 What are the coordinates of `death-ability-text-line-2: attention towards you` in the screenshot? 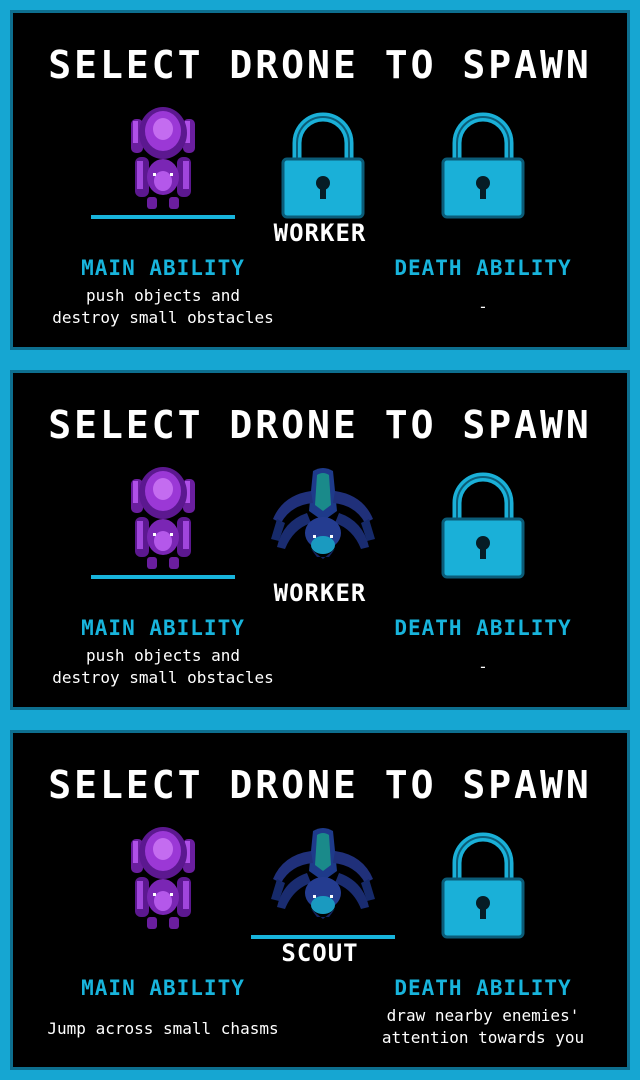 It's located at (483, 1037).